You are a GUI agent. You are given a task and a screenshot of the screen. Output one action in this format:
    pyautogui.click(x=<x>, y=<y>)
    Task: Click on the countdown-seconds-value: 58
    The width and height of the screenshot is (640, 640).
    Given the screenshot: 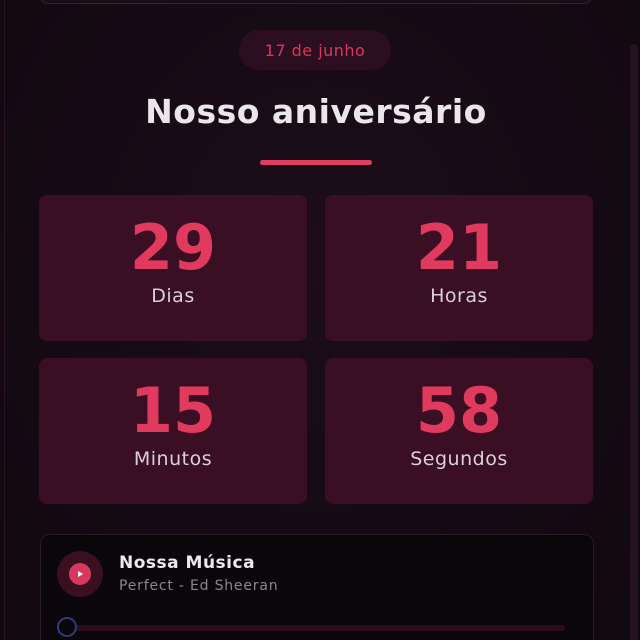 What is the action you would take?
    pyautogui.click(x=459, y=410)
    